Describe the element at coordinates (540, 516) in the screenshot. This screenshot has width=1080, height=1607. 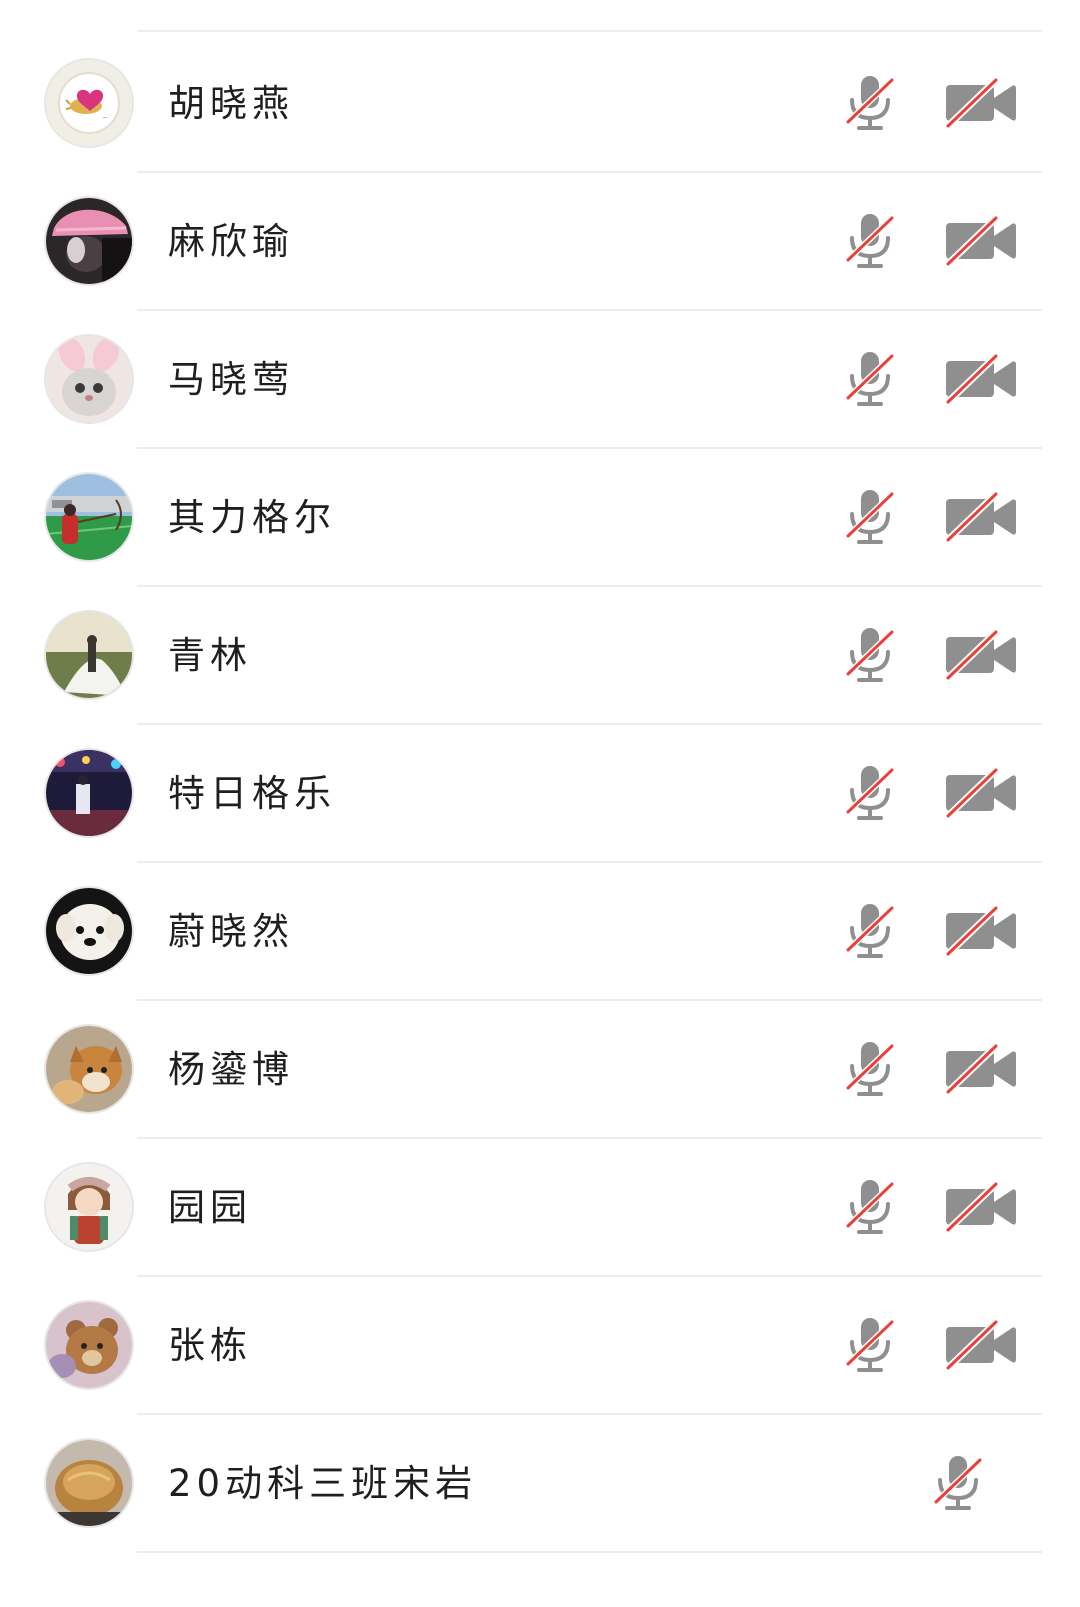
I see `participant-row: 其力格尔` at that location.